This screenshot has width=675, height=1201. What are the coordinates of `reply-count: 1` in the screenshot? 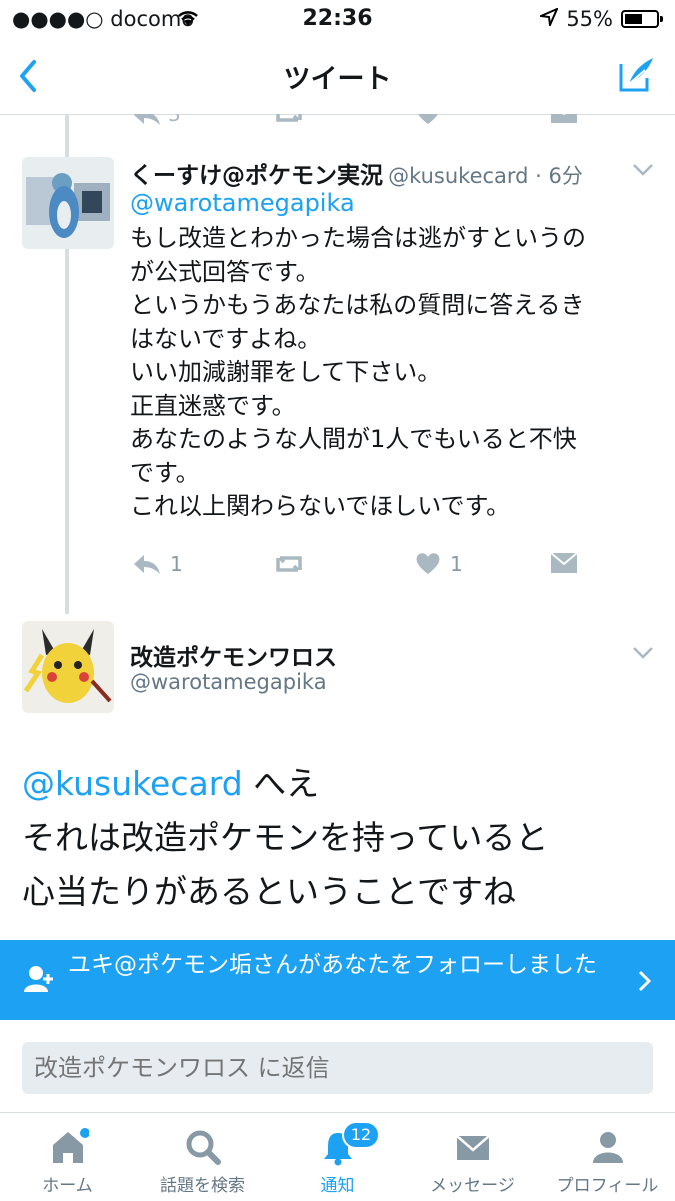 It's located at (176, 564).